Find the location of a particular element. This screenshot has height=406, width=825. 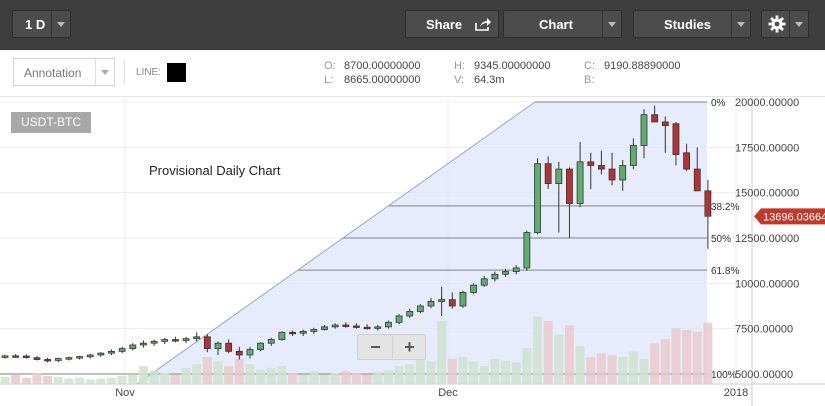

zoom-in-button: + is located at coordinates (409, 347).